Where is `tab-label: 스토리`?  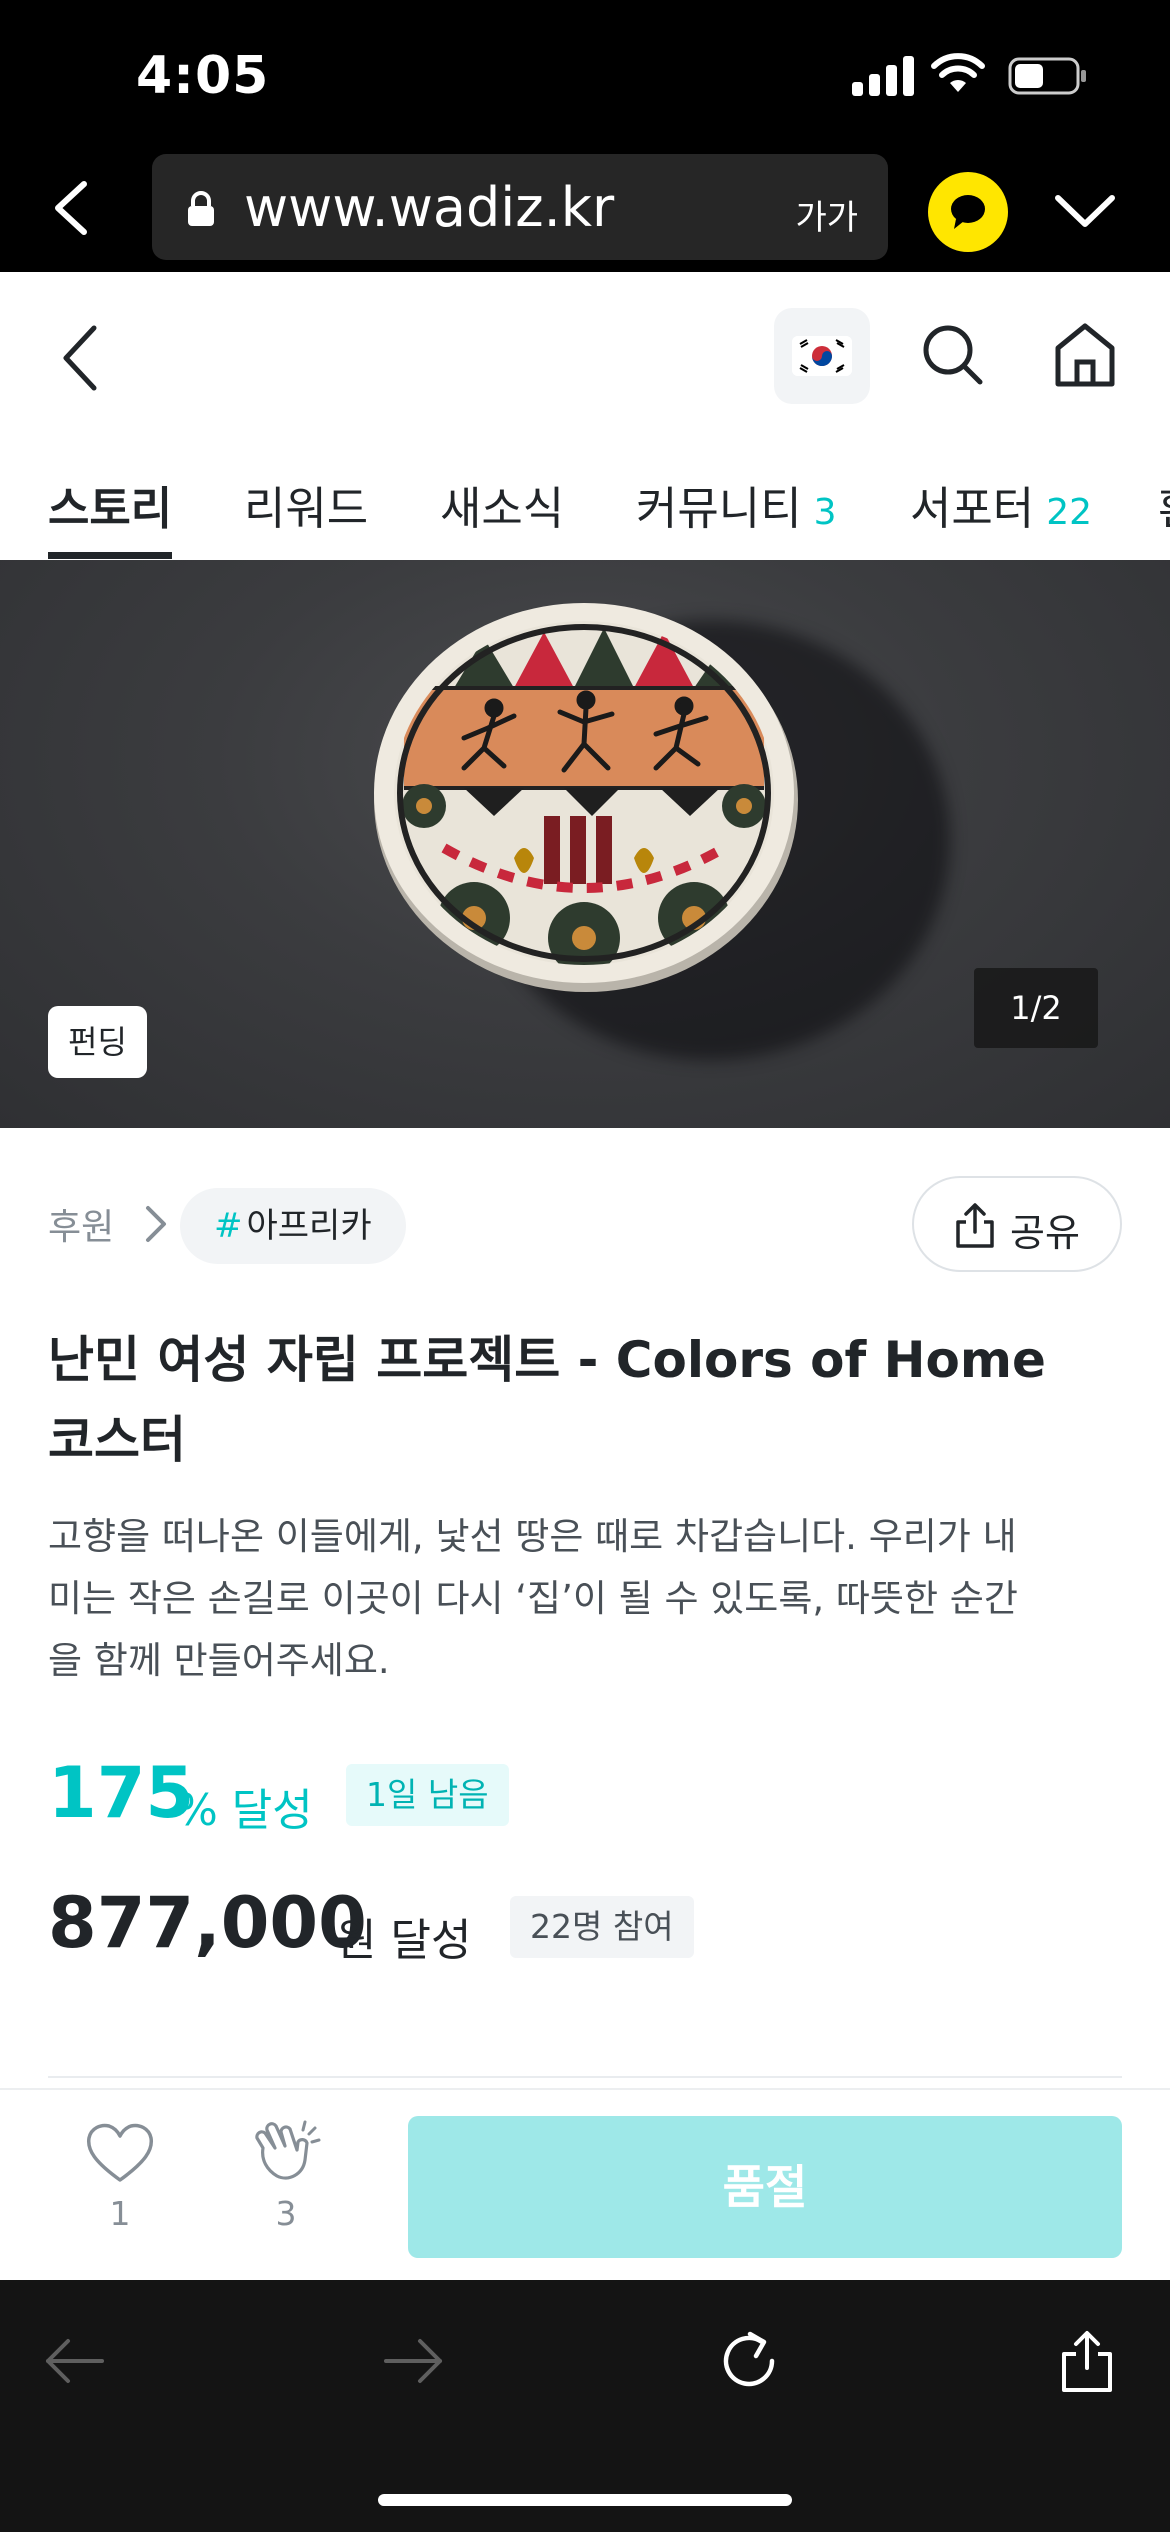 tab-label: 스토리 is located at coordinates (110, 508).